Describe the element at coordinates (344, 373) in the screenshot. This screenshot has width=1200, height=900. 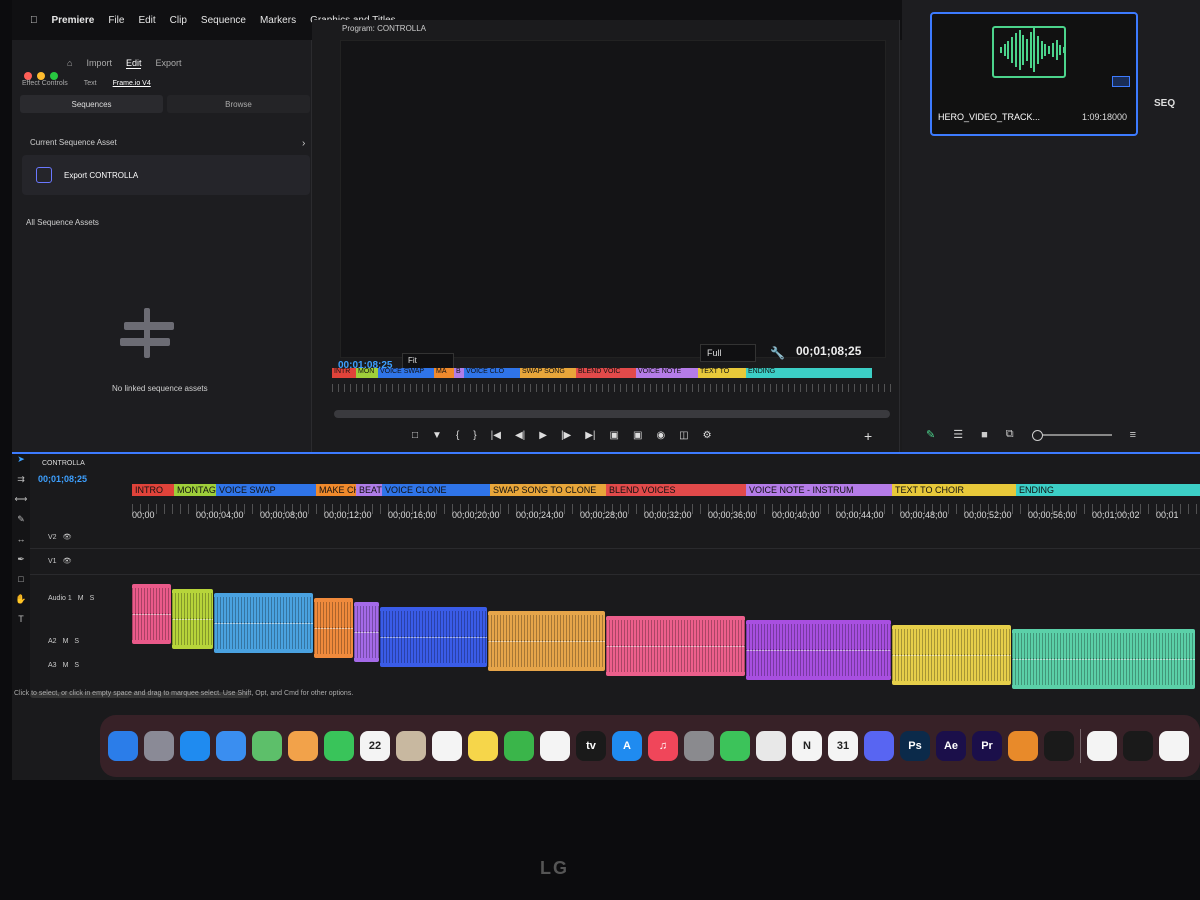
I see `program-marker: INTR` at that location.